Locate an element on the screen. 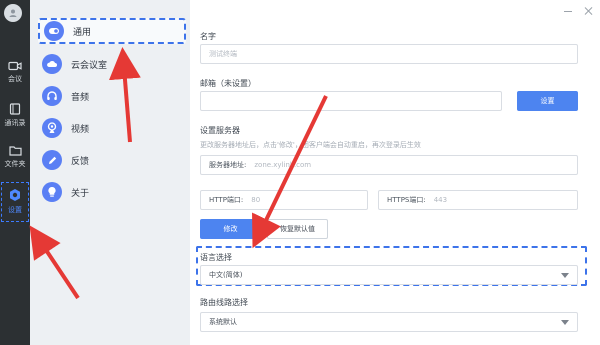  nav-item-label: 视频 is located at coordinates (80, 129).